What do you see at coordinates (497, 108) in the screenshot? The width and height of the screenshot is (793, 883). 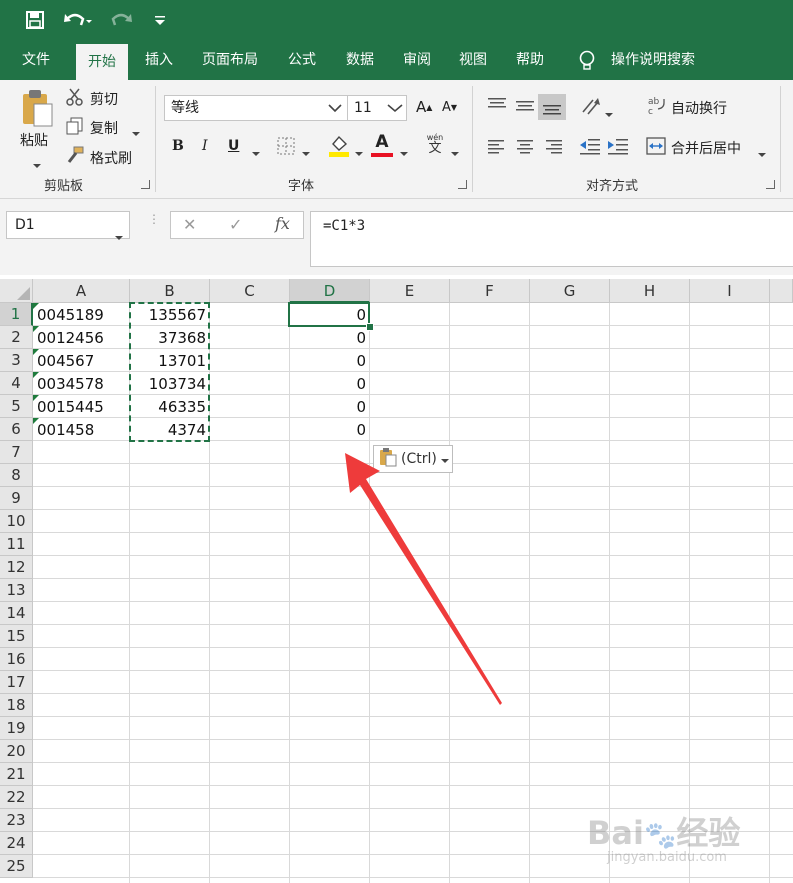 I see `align-top-icon` at bounding box center [497, 108].